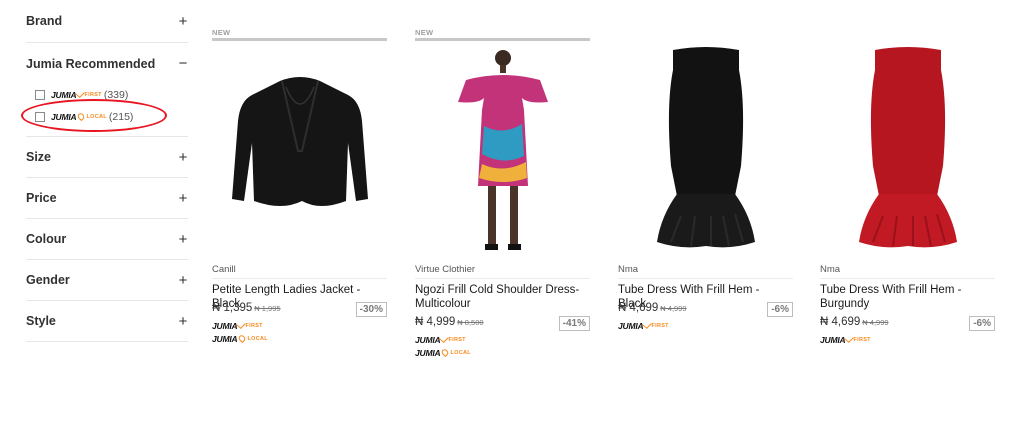  Describe the element at coordinates (107, 321) in the screenshot. I see `filter-style: Style +` at that location.